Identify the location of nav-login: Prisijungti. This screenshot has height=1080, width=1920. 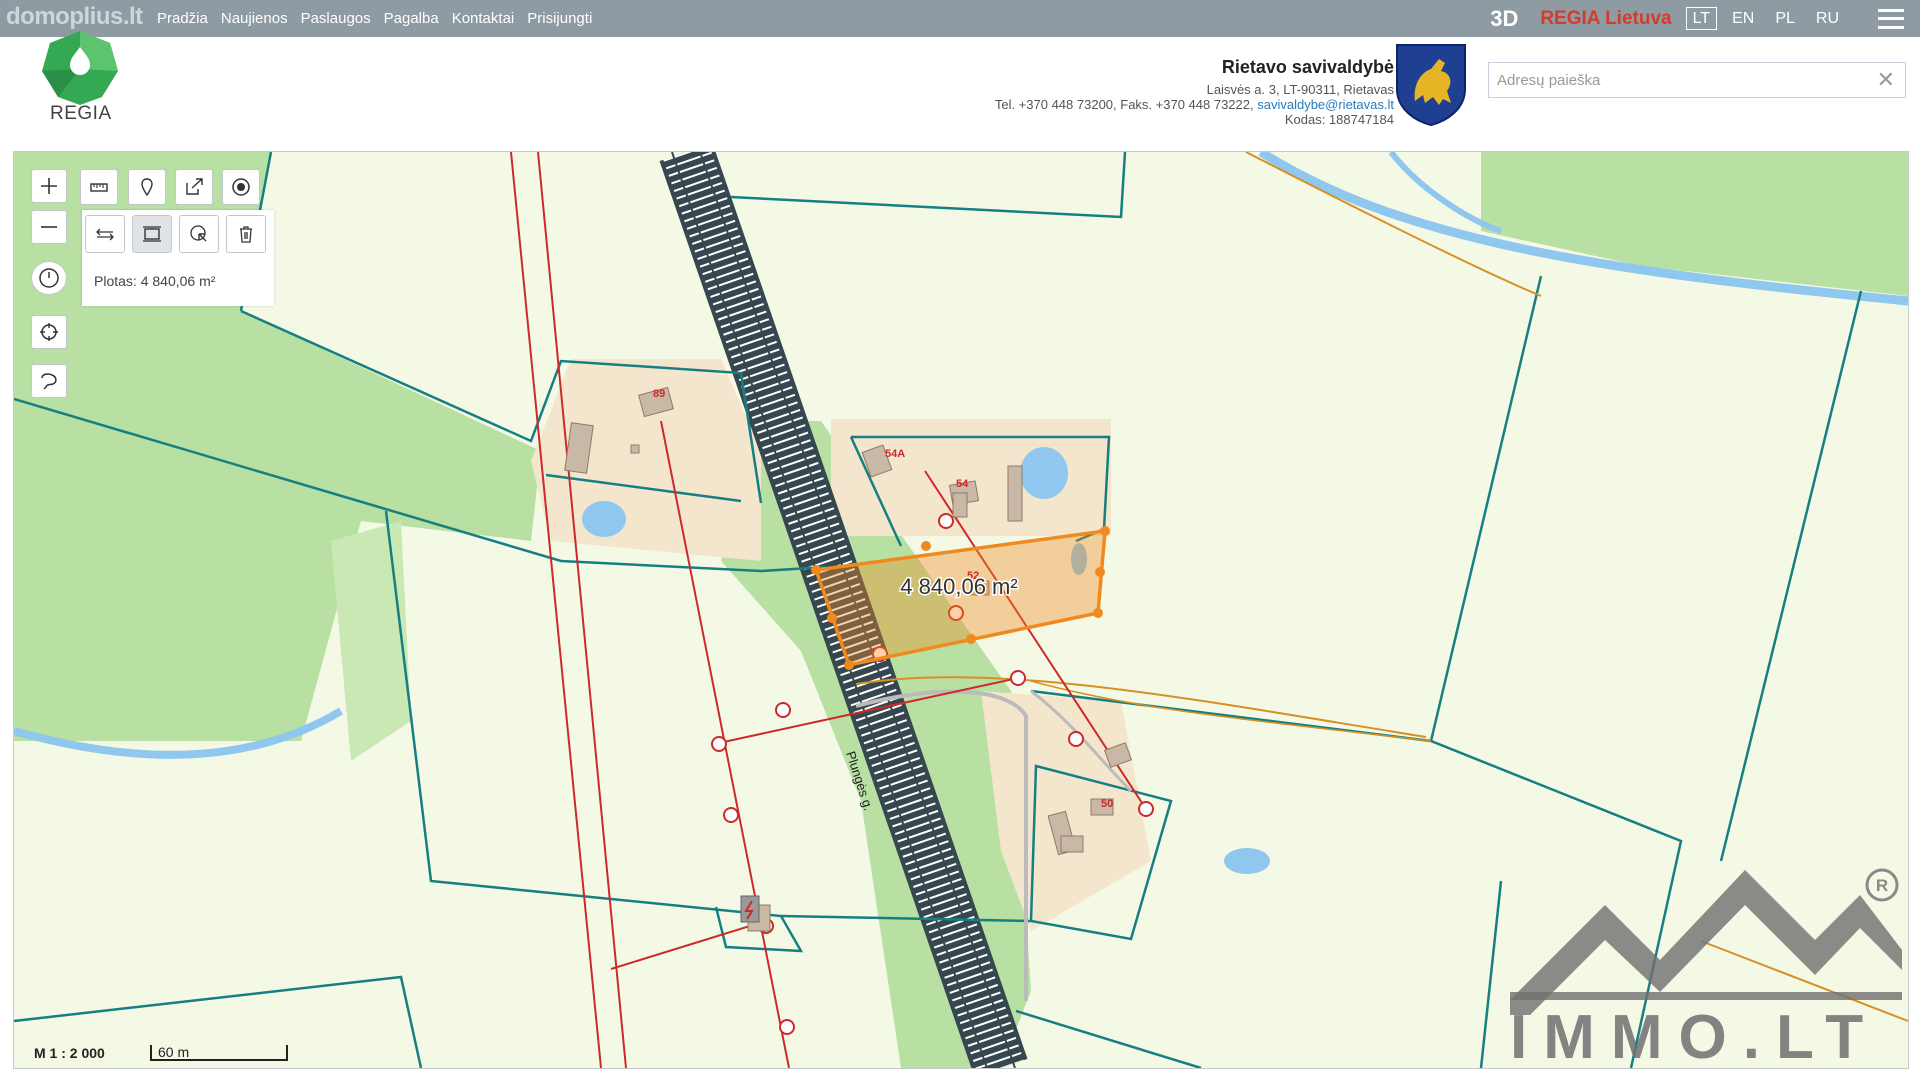
(559, 18).